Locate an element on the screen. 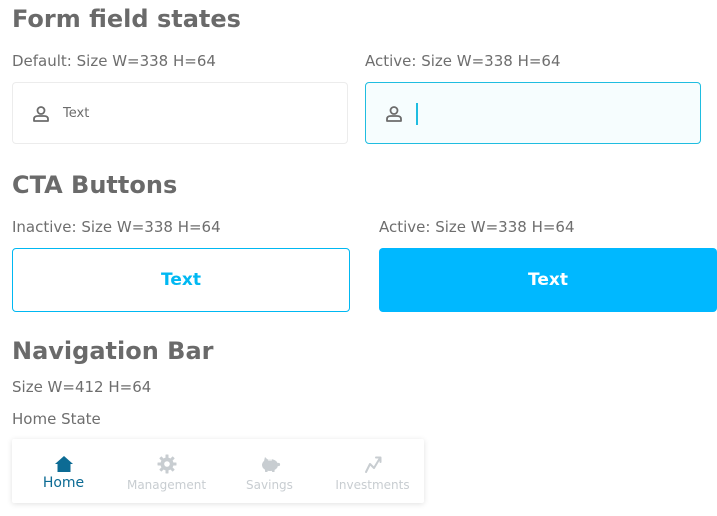 This screenshot has height=516, width=717. nav-label-investments: Investments is located at coordinates (372, 485).